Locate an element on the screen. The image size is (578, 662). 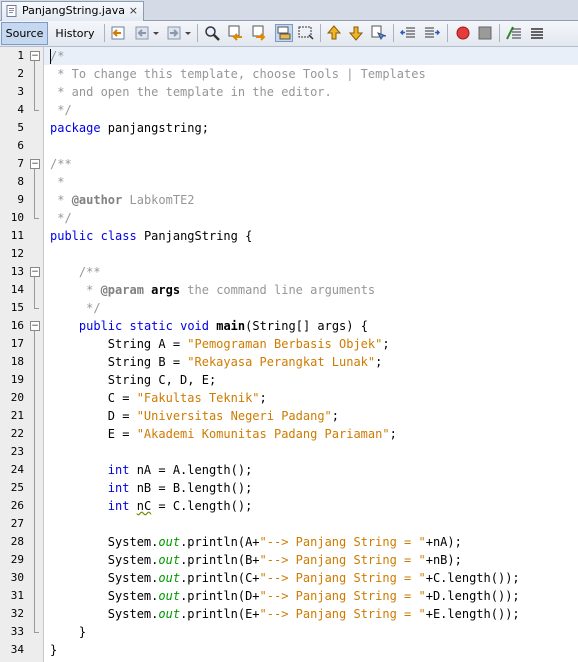
line-number: 21 is located at coordinates (17, 415).